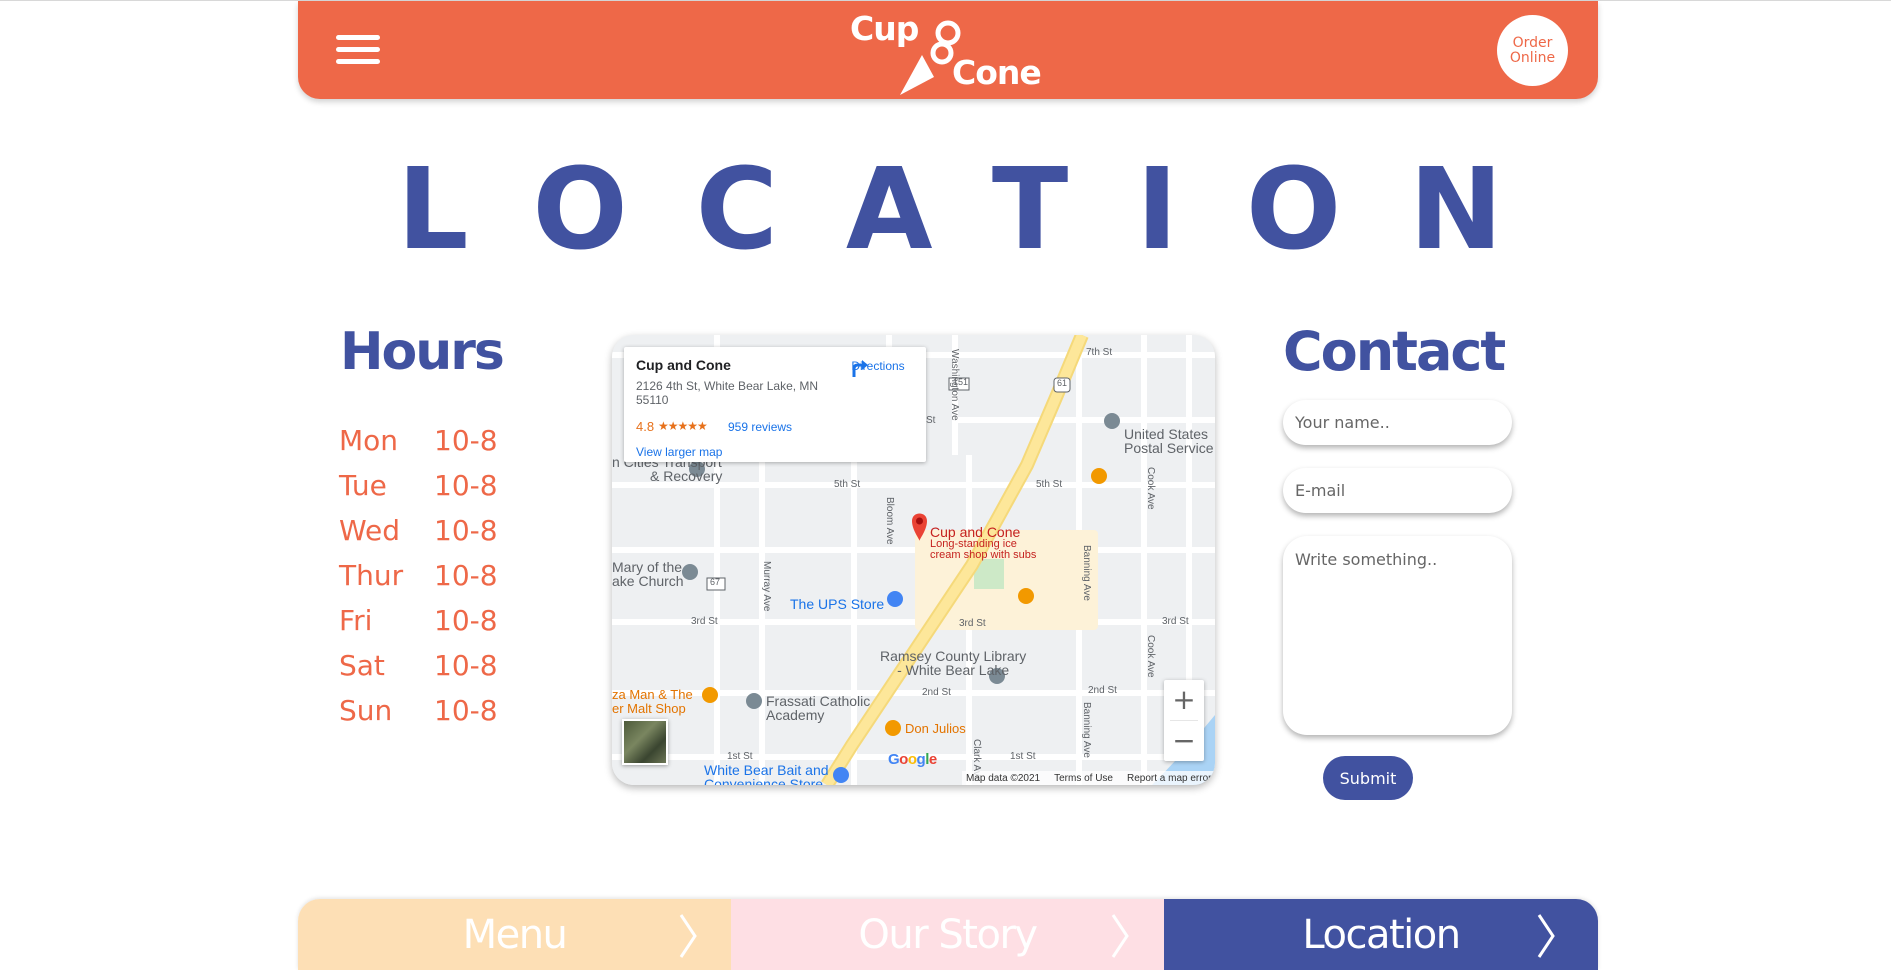 Image resolution: width=1891 pixels, height=970 pixels. I want to click on site-header: Cup Cone Order Online, so click(948, 50).